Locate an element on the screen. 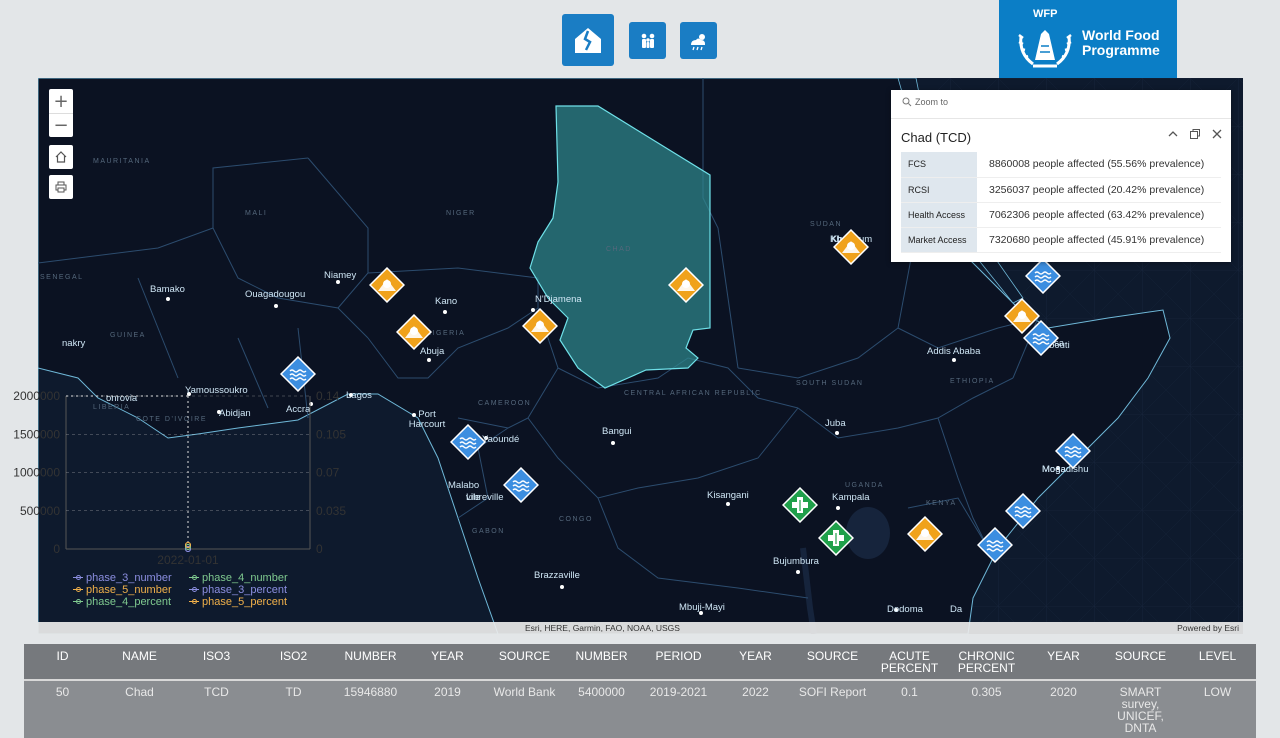 This screenshot has width=1280, height=738. weather-button is located at coordinates (698, 40).